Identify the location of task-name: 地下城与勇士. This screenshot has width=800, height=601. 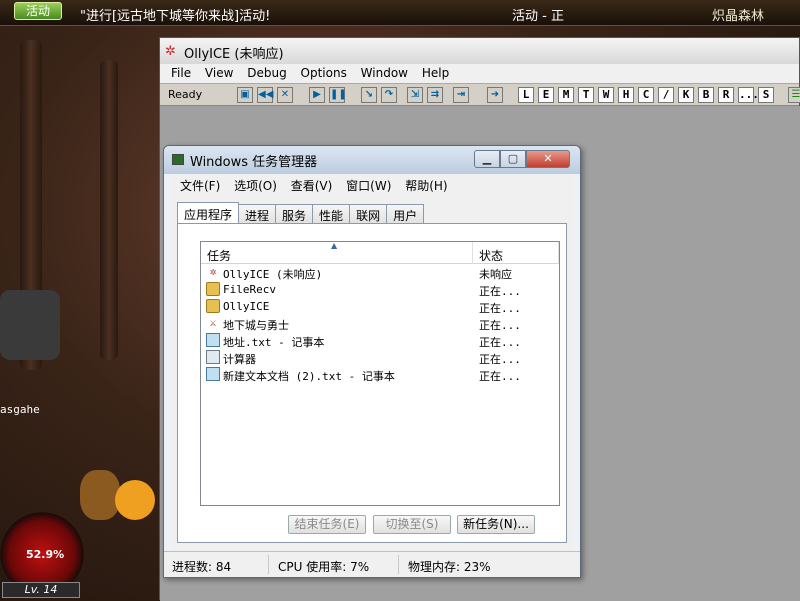
(256, 325).